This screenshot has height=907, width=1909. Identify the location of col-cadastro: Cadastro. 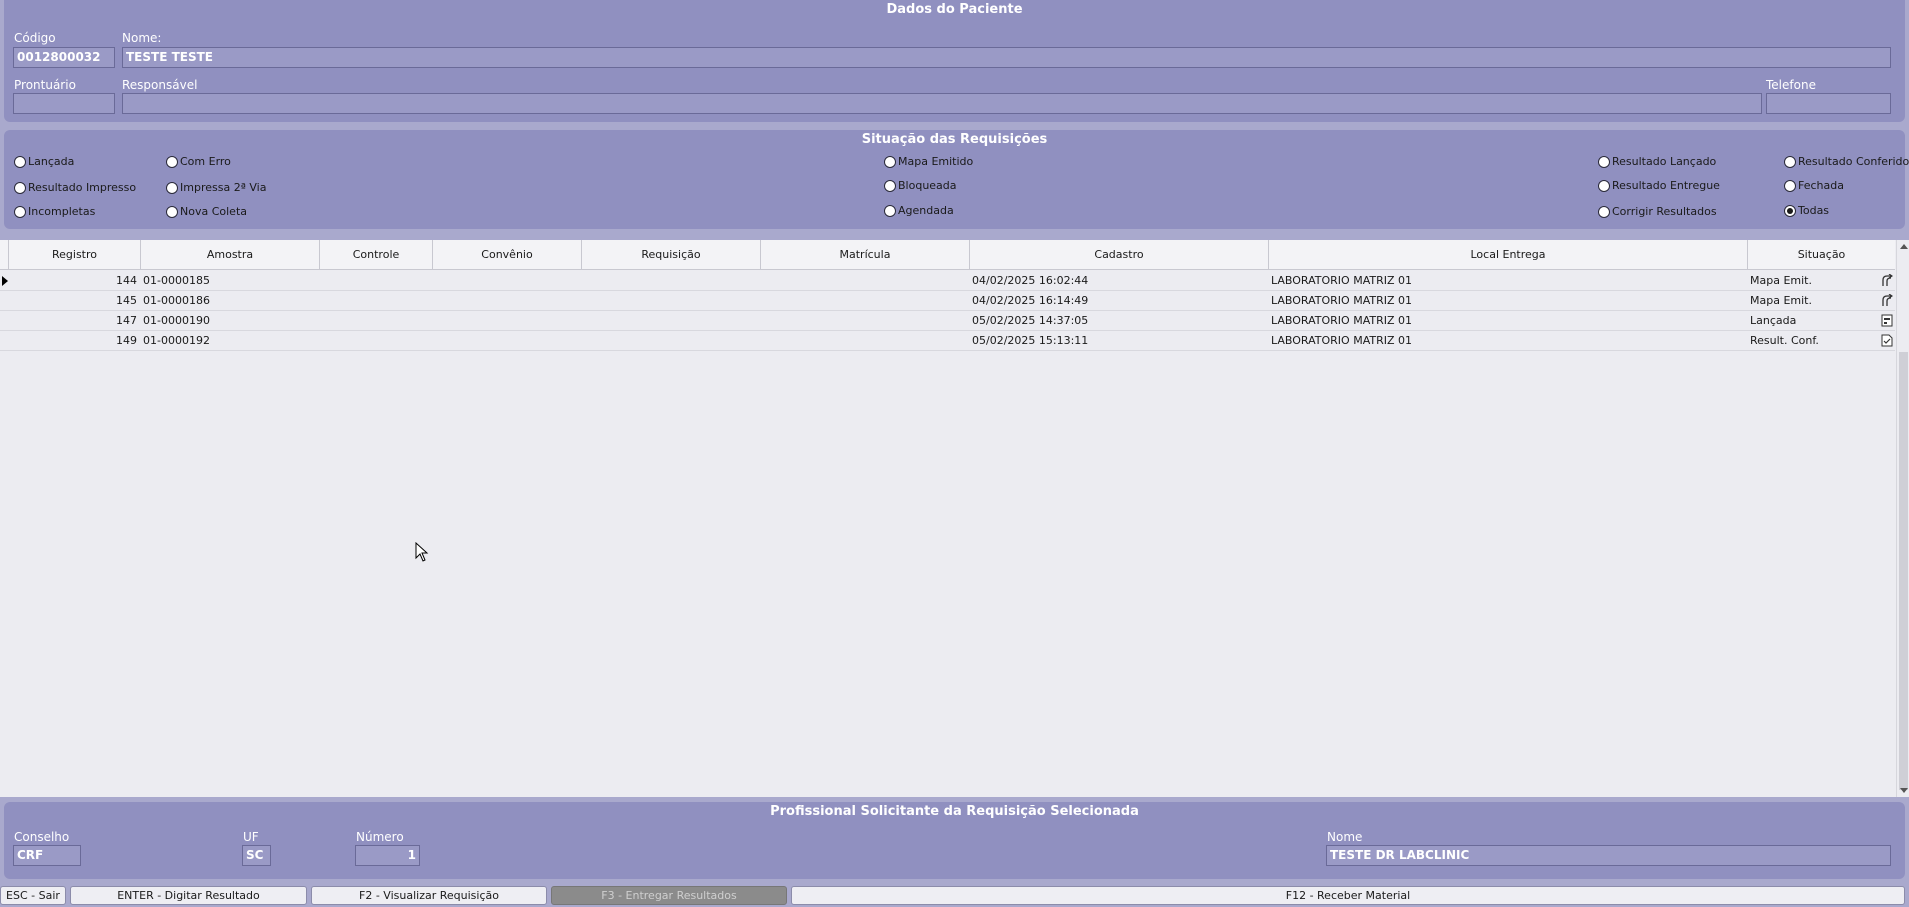
(1119, 255).